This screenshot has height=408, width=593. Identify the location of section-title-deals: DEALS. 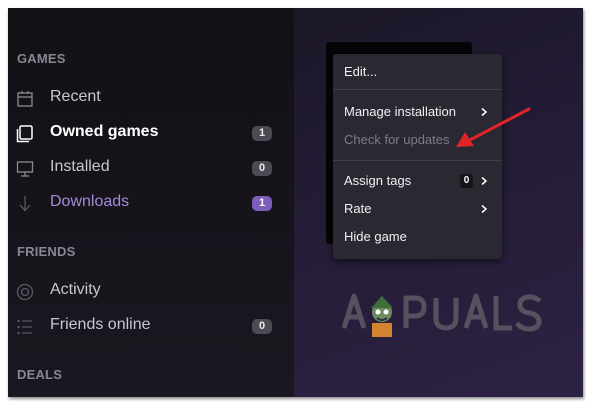
(40, 374).